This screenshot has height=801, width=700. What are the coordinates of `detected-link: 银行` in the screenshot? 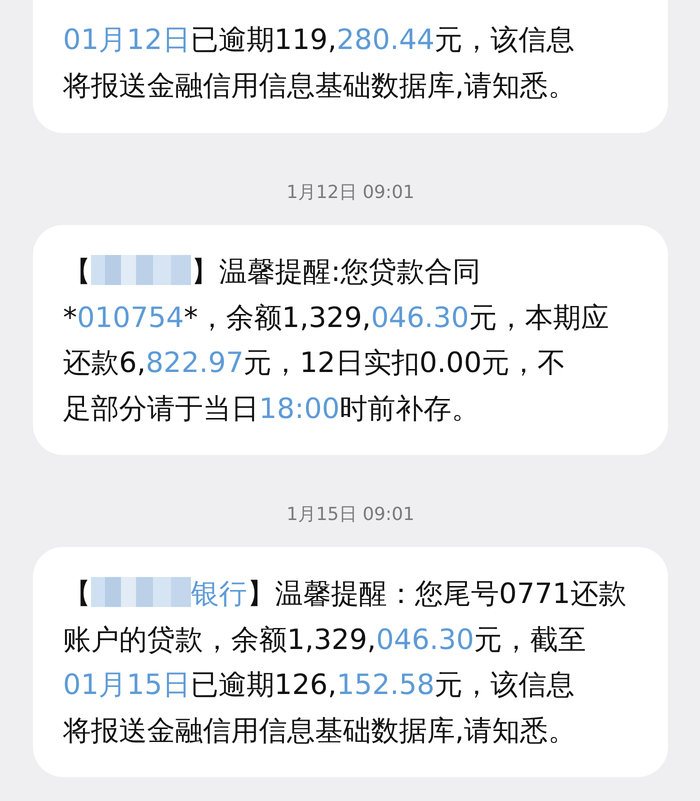 It's located at (219, 593).